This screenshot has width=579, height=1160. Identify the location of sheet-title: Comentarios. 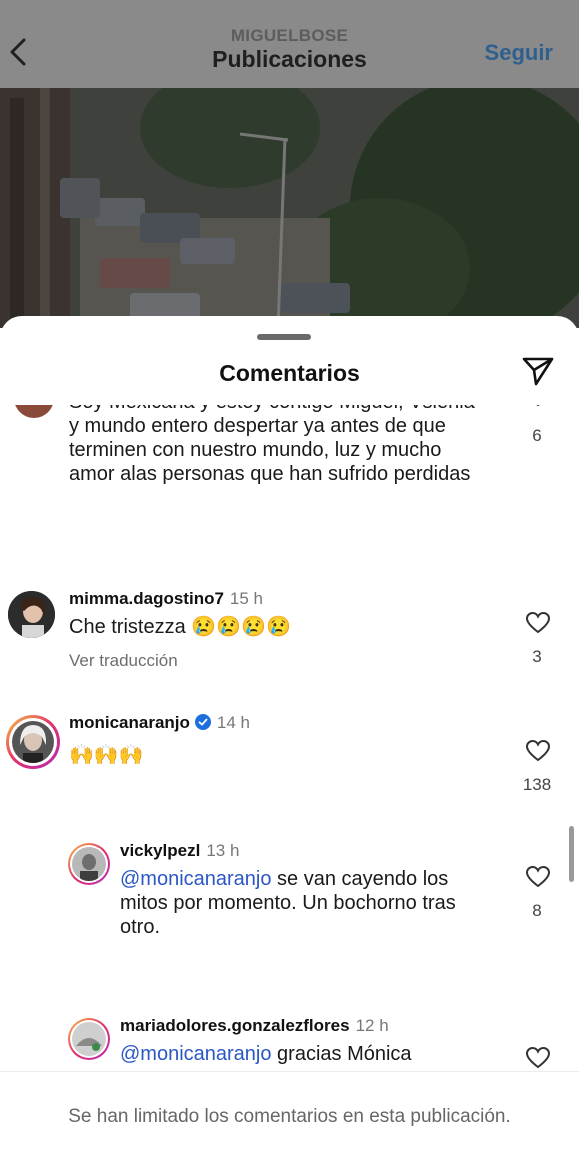
(289, 373).